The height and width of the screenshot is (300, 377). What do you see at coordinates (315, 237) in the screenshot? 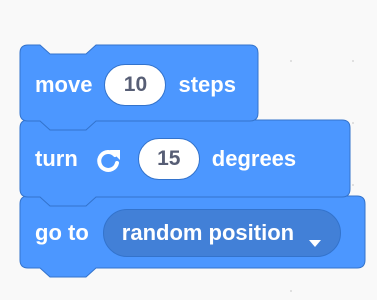
I see `caret-down-icon` at bounding box center [315, 237].